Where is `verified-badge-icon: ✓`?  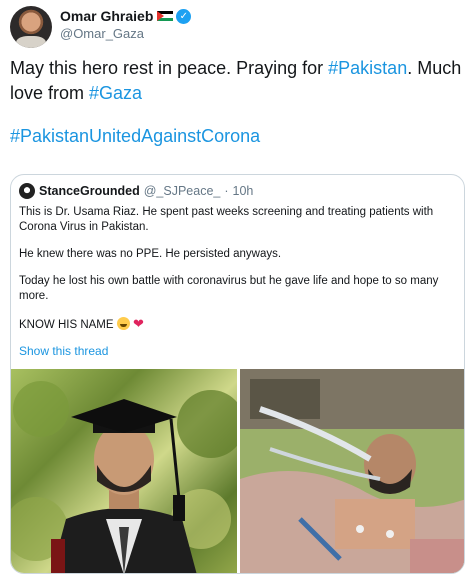
verified-badge-icon: ✓ is located at coordinates (184, 16).